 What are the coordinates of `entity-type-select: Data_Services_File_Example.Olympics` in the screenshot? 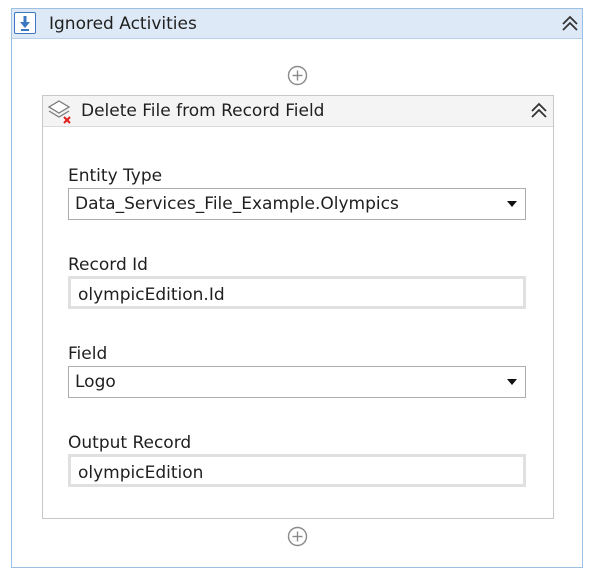 It's located at (297, 204).